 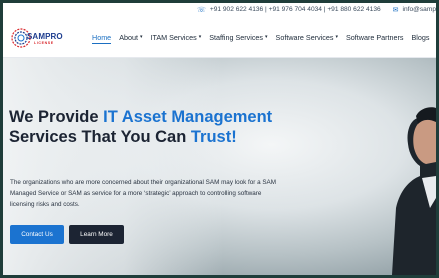 What do you see at coordinates (100, 136) in the screenshot?
I see `headline-text-2: Services That You Can` at bounding box center [100, 136].